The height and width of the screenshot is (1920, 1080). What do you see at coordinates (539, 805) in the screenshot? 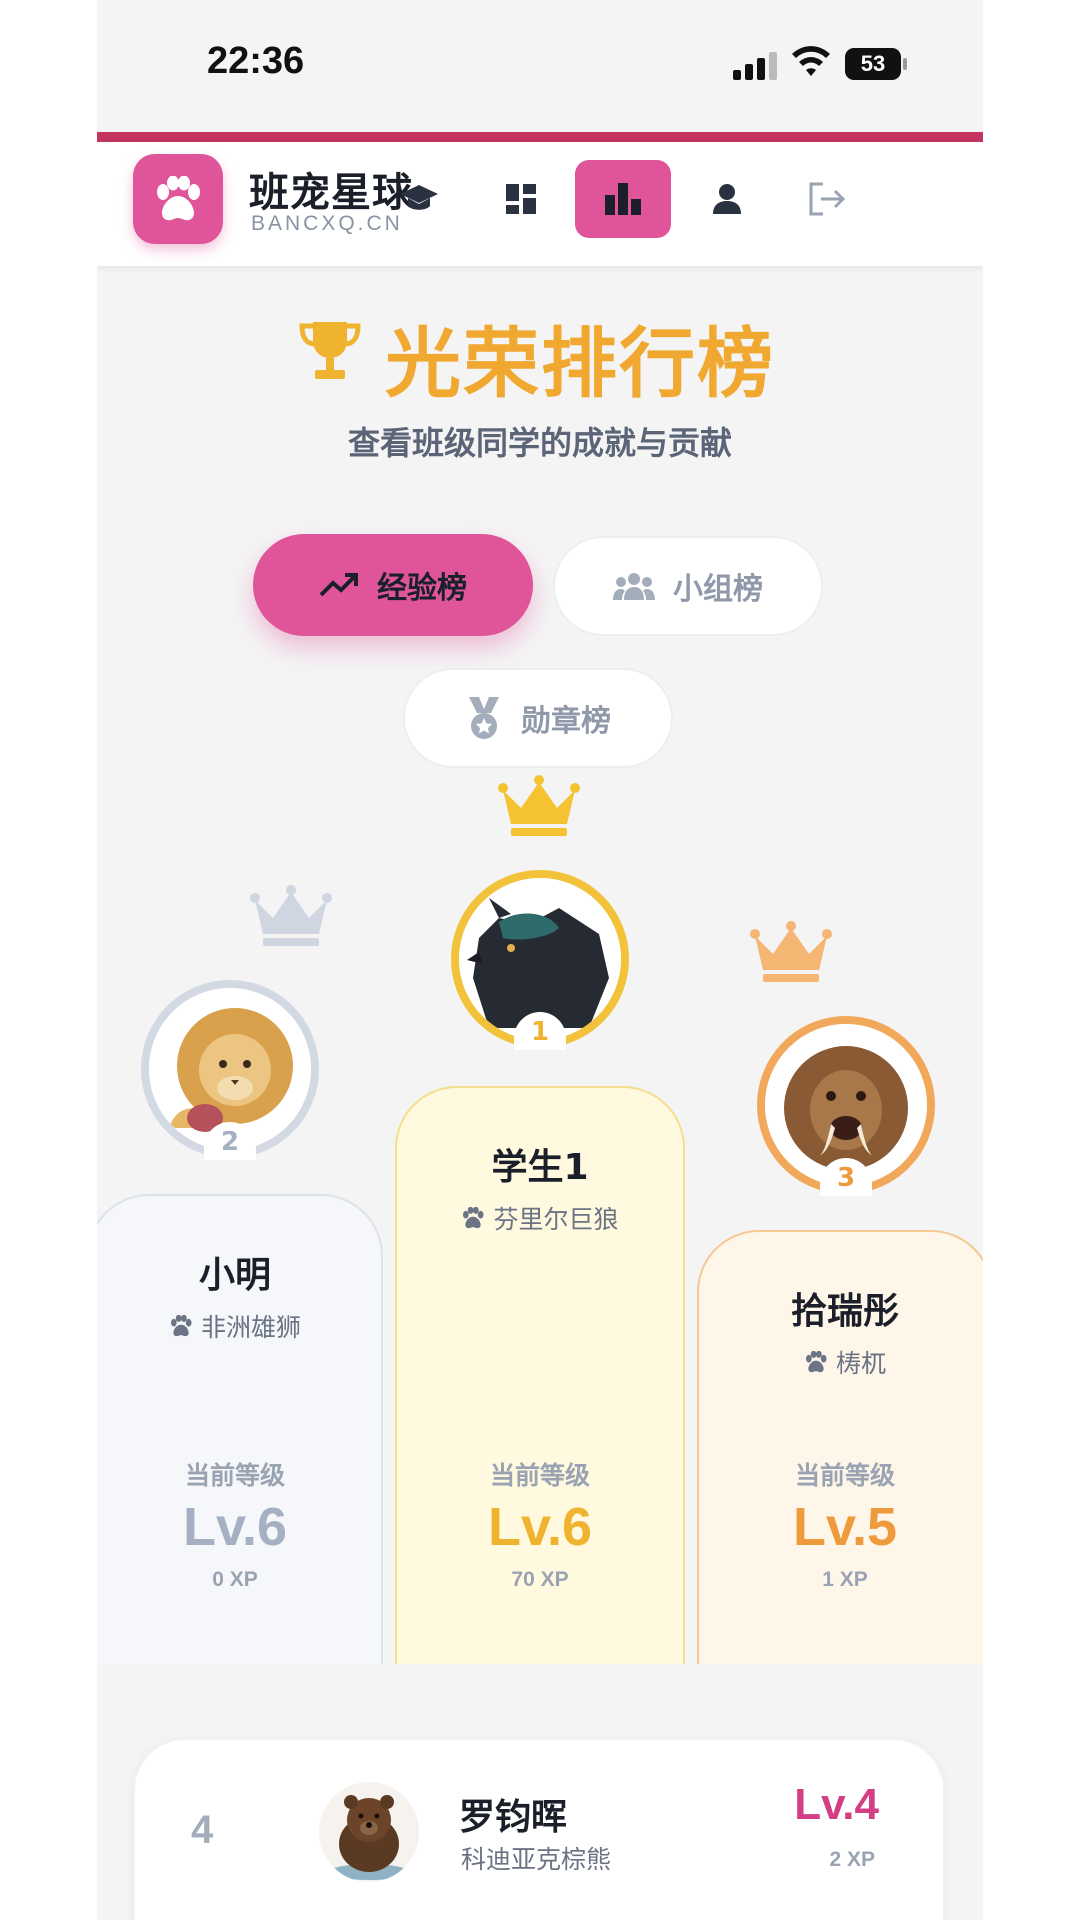
I see `gold-crown-icon` at bounding box center [539, 805].